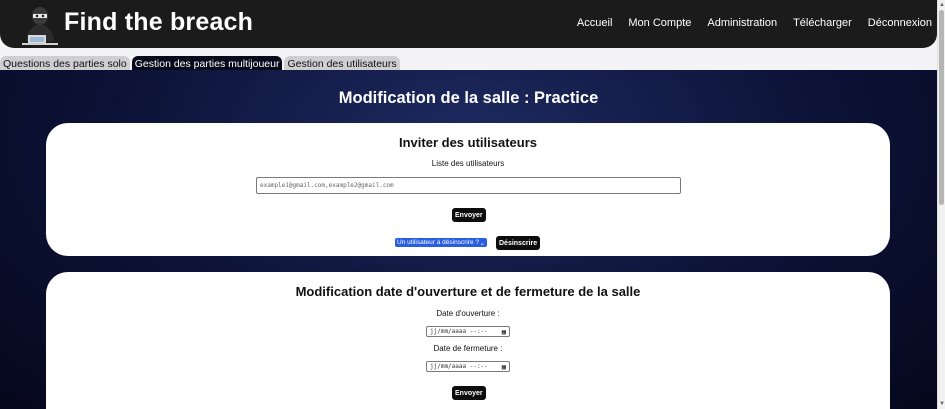  I want to click on nav-deconnexion: Déconnexion, so click(900, 23).